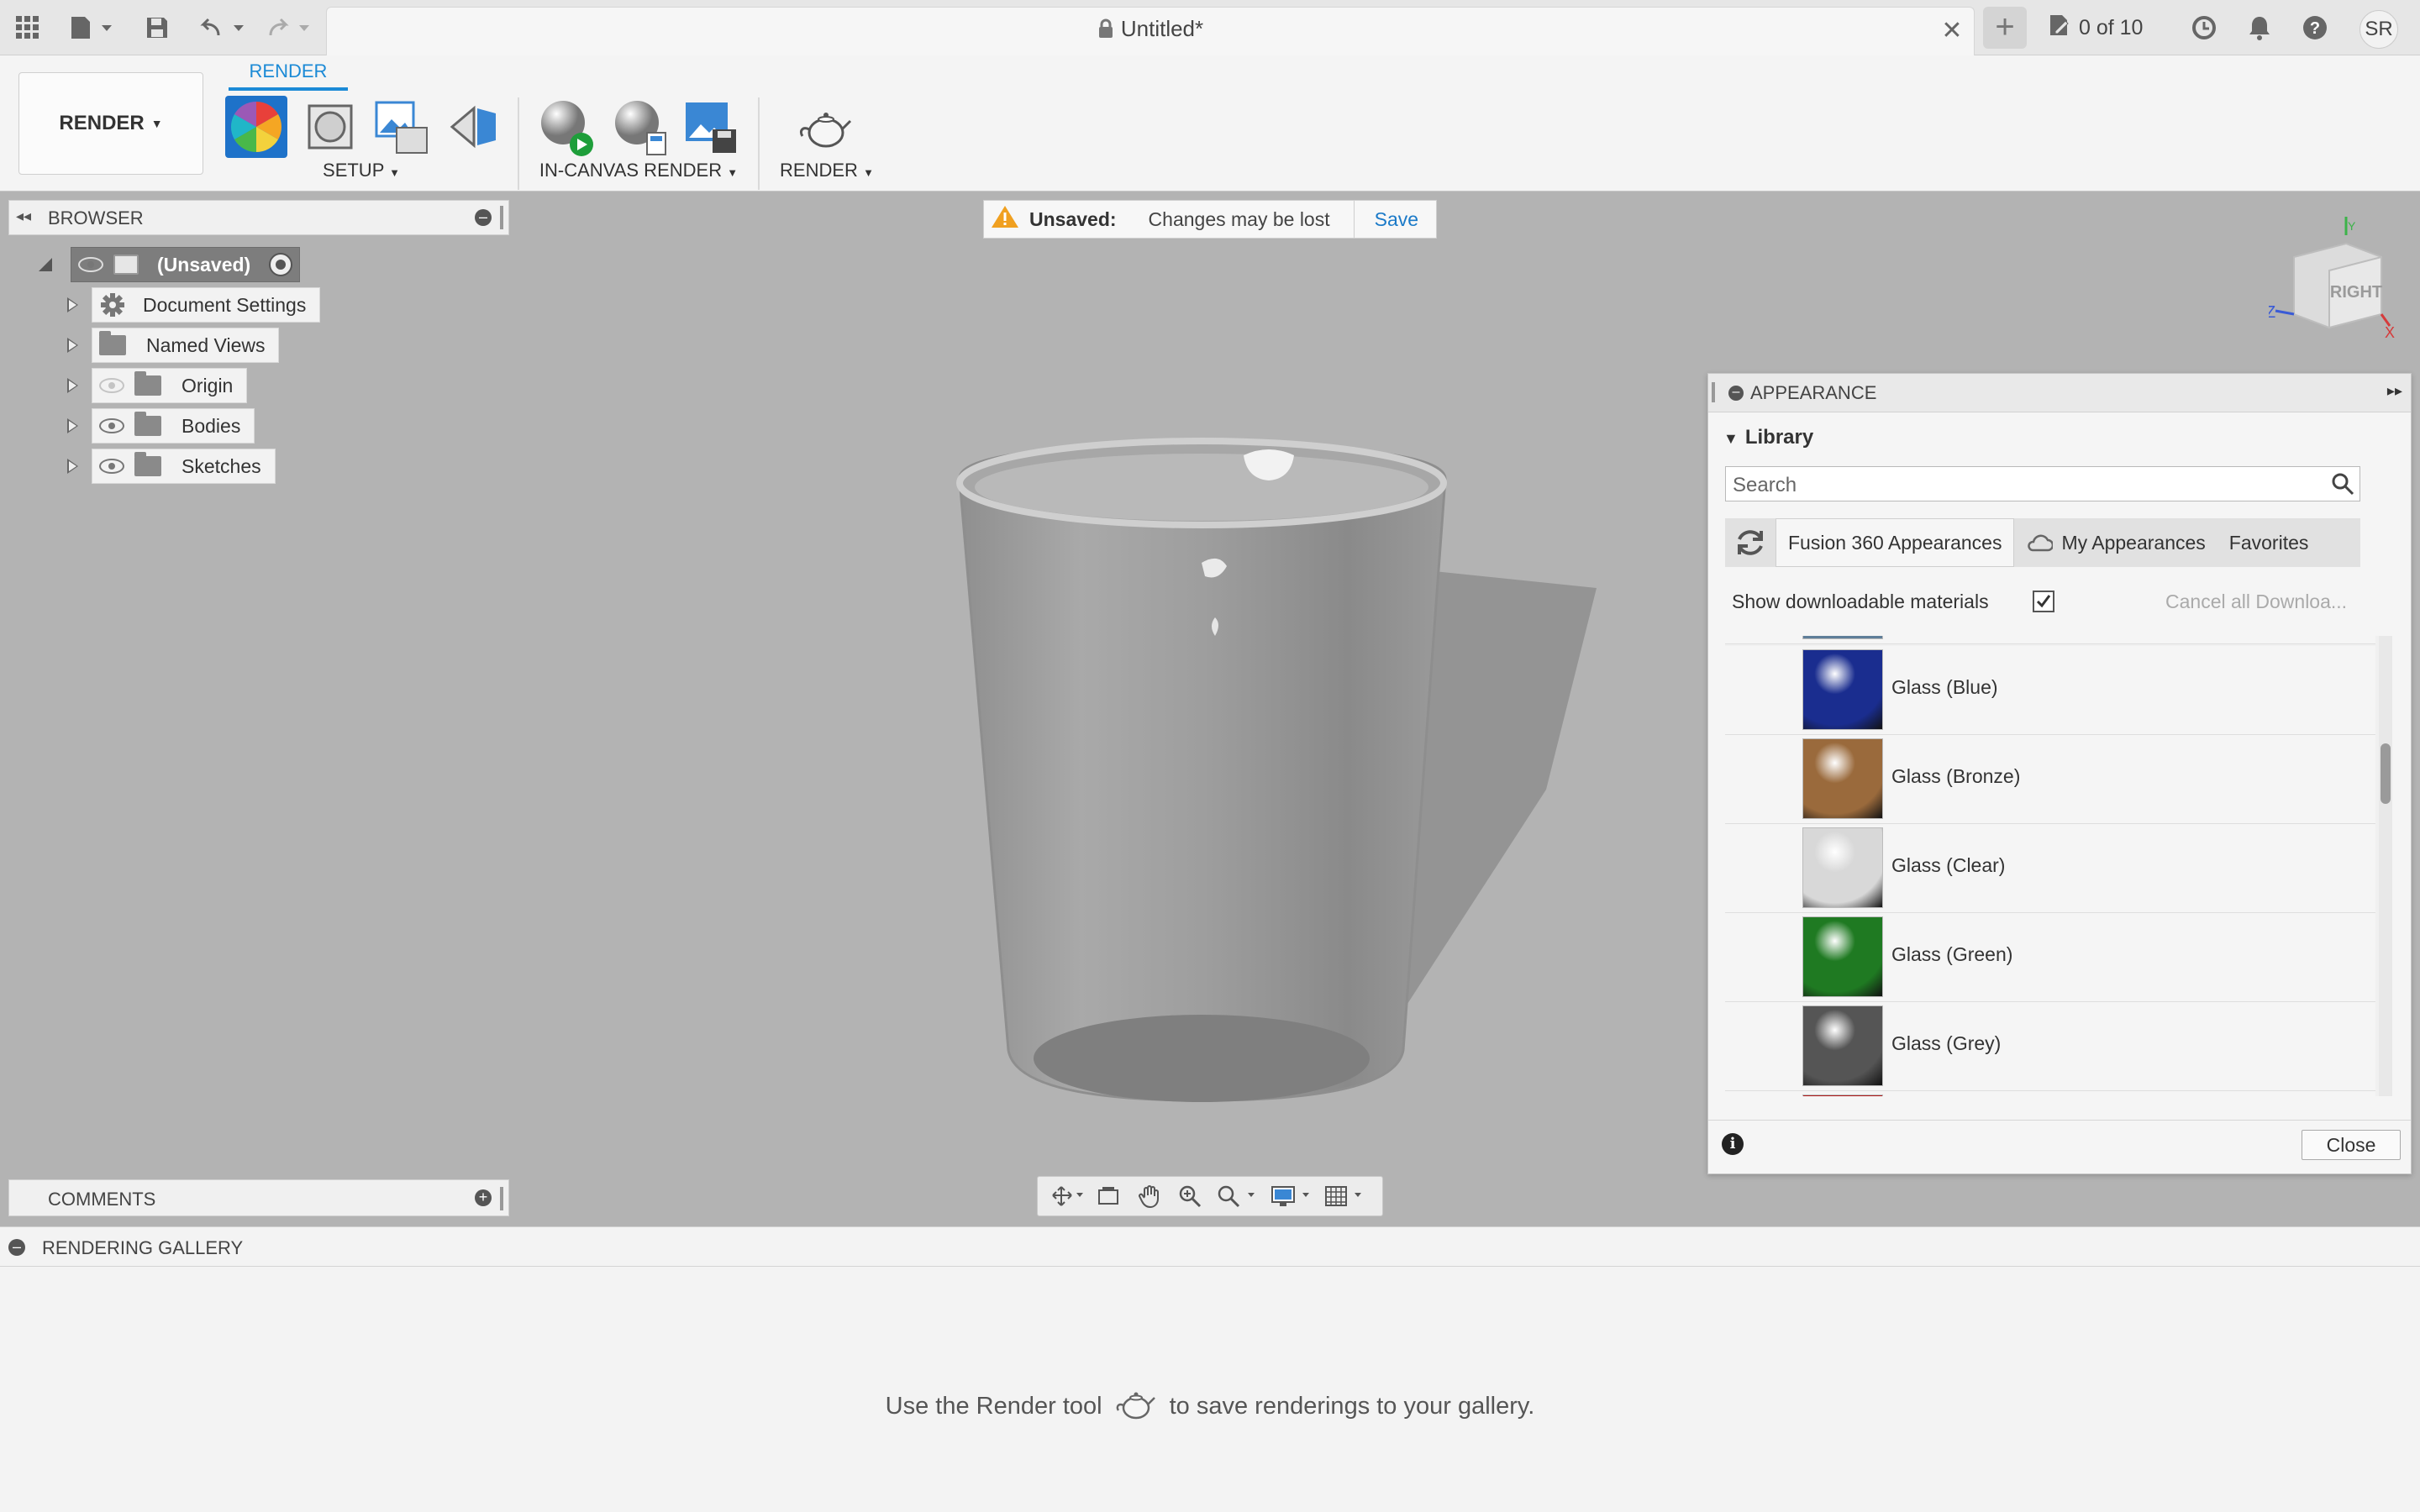  Describe the element at coordinates (2315, 27) in the screenshot. I see `help-icon: ?` at that location.